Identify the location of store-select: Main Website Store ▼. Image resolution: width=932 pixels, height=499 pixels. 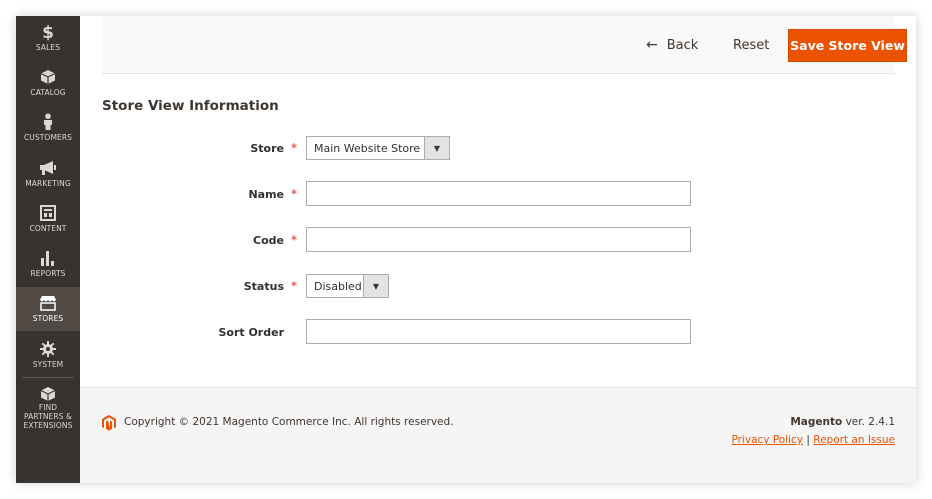
(378, 148).